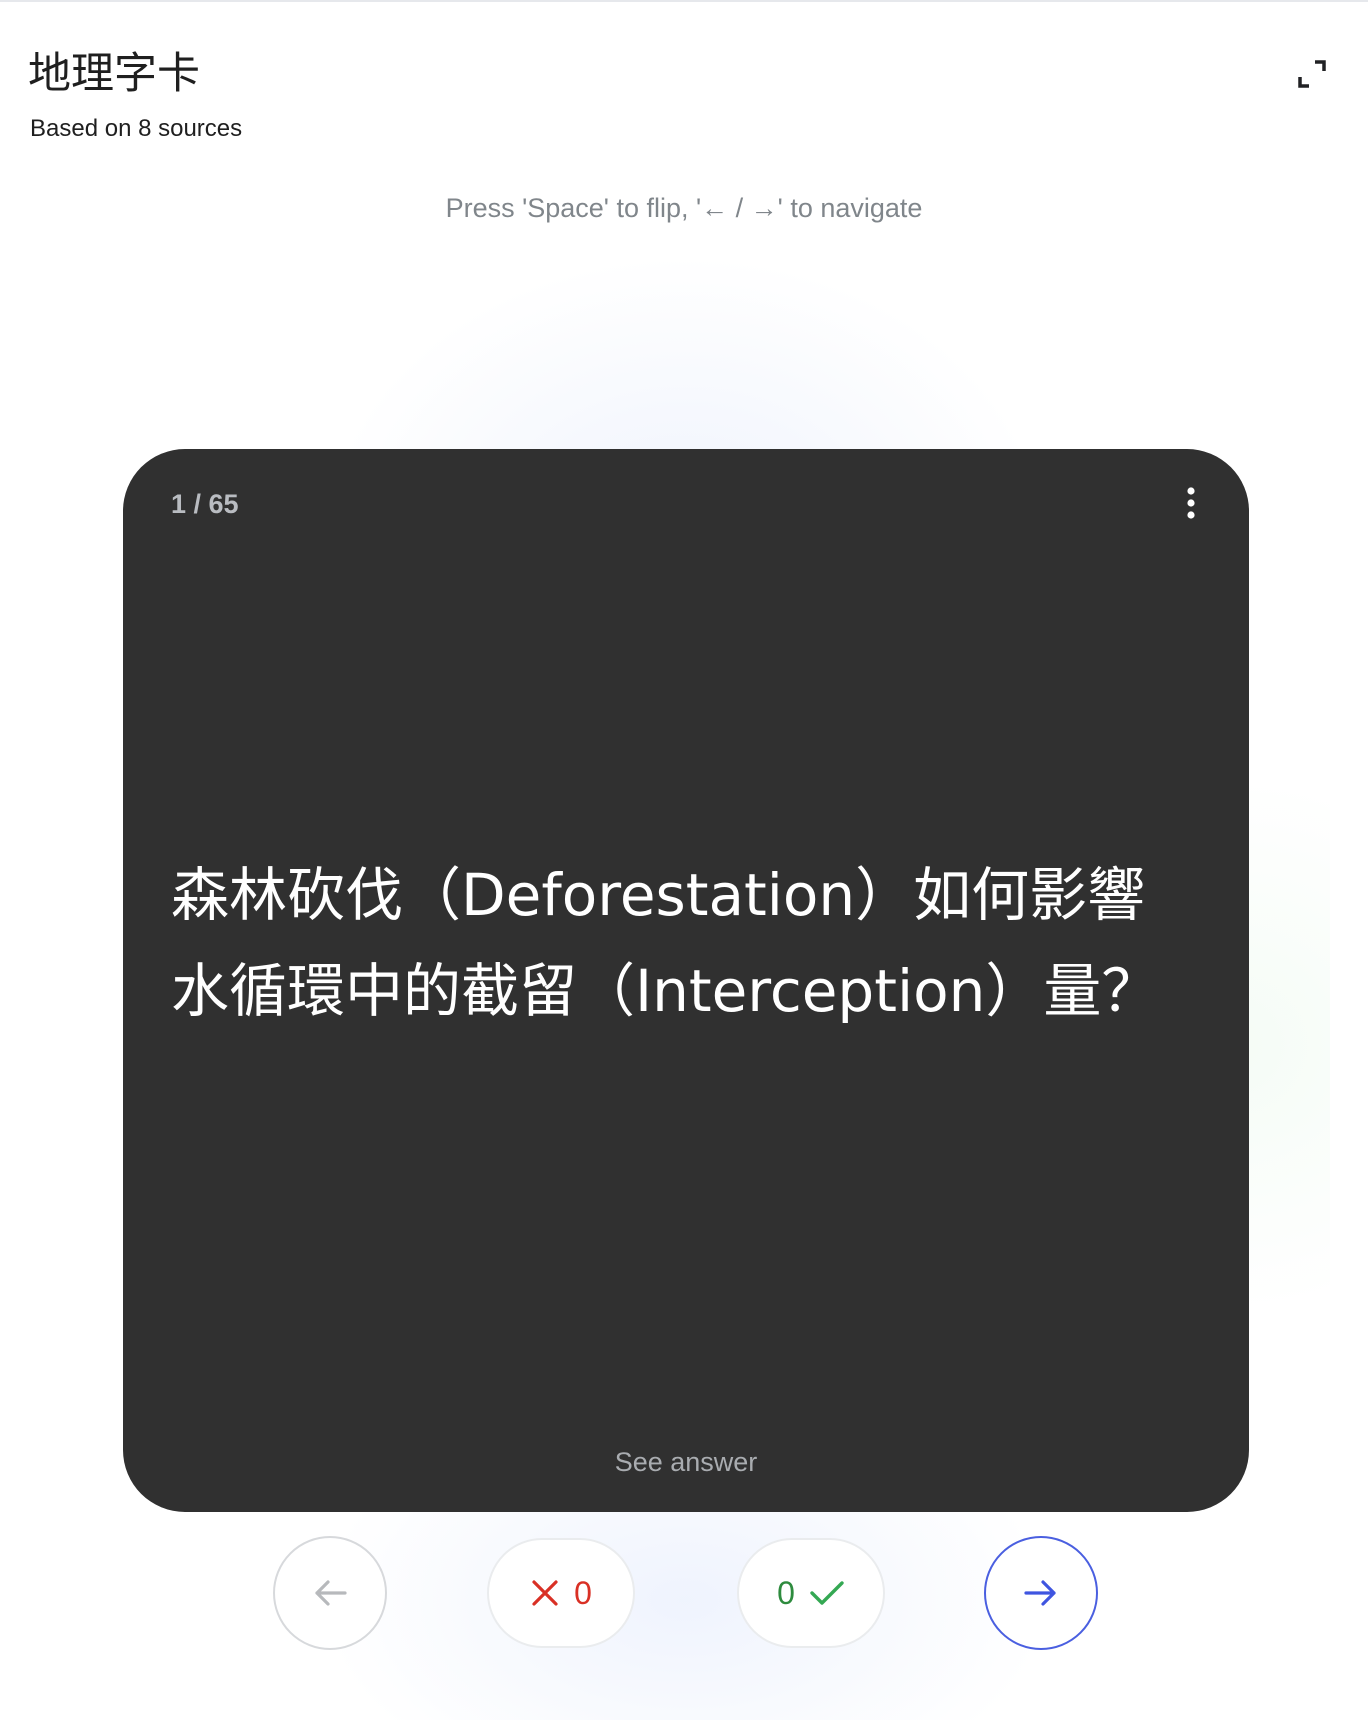 The height and width of the screenshot is (1722, 1368). What do you see at coordinates (684, 1) in the screenshot?
I see `top-divider` at bounding box center [684, 1].